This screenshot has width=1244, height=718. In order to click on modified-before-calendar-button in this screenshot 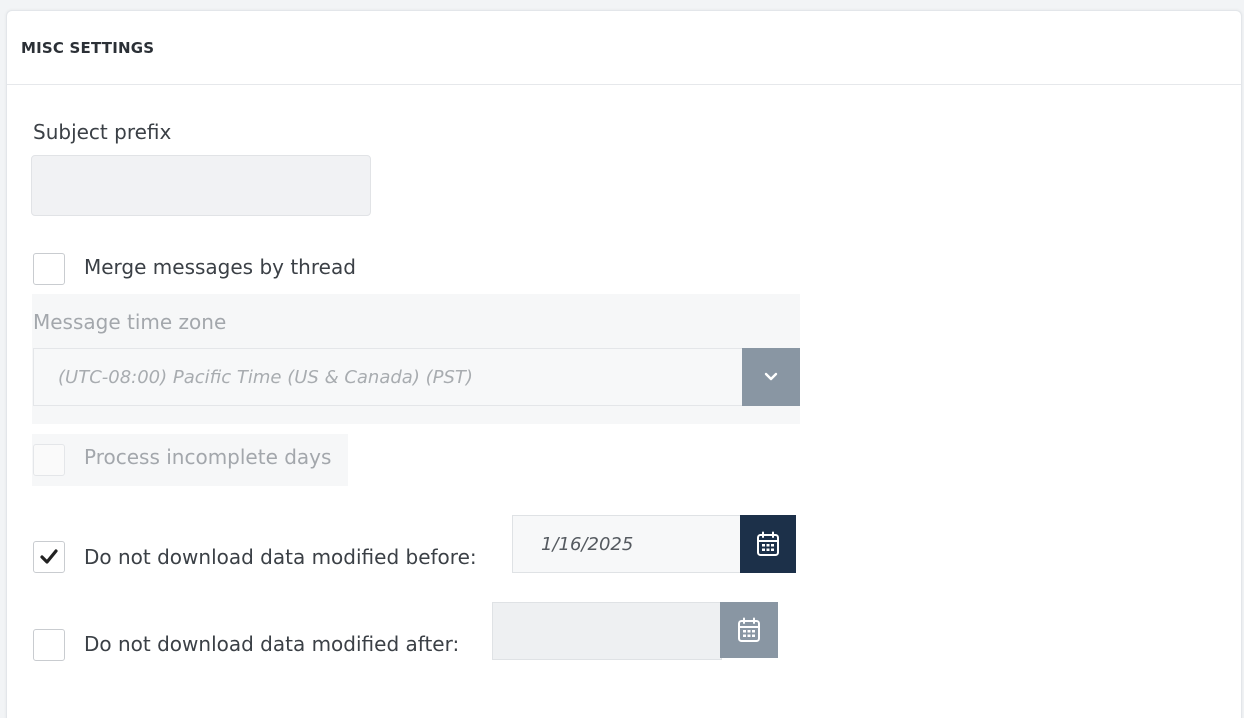, I will do `click(768, 544)`.